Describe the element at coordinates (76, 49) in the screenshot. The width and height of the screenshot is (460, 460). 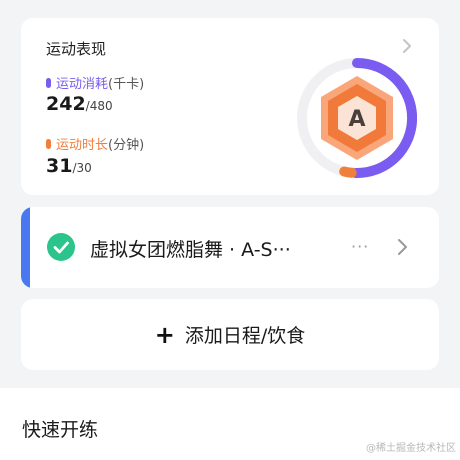
I see `performance-title: 运动表现` at that location.